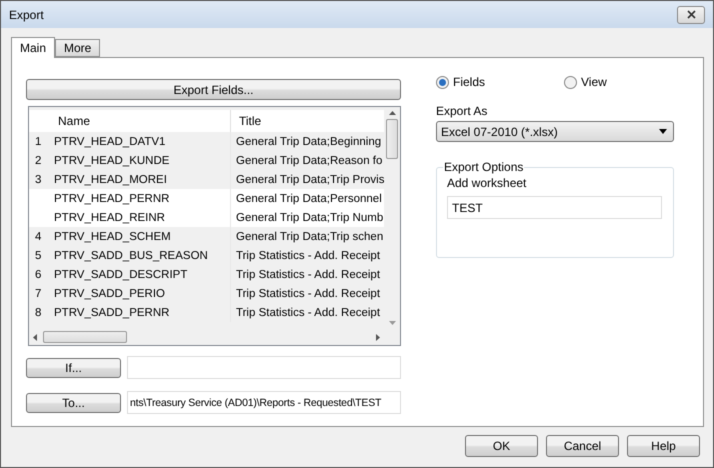  What do you see at coordinates (109, 218) in the screenshot?
I see `table-cell-text: PTRV_HEAD_REINR` at bounding box center [109, 218].